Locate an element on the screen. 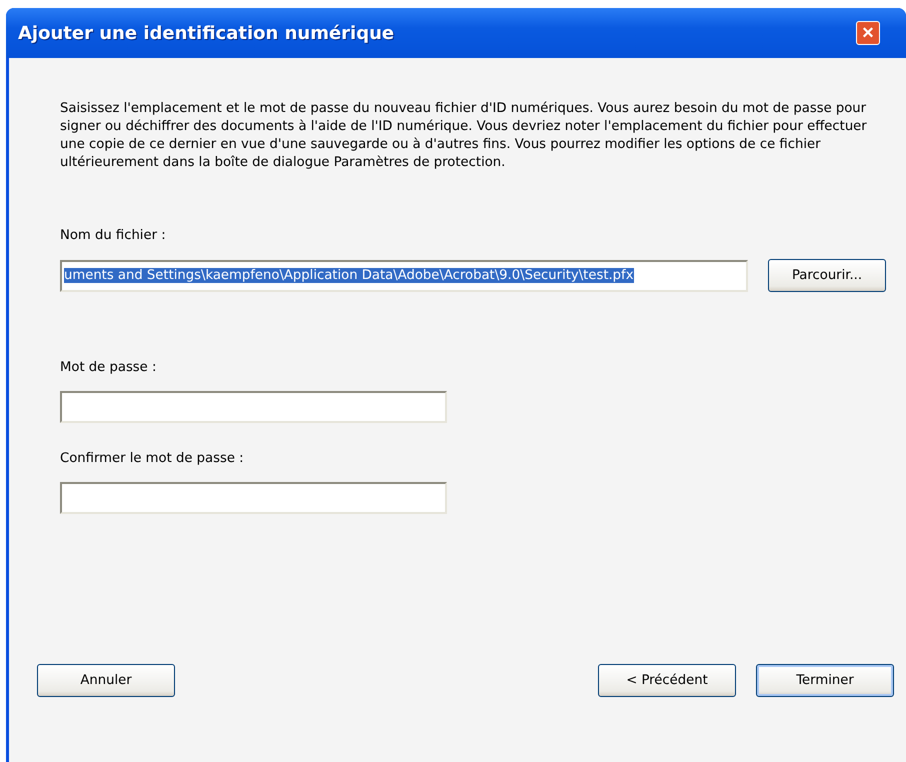 This screenshot has height=762, width=906. intro-text: Saisissez l'emplacement et le mot de passe du nouveau fichier d'ID numériques. Vous aurez besoin du mot de passe pour signer ou déchiffrer des documents à l'aide de l'ID numérique. Vous devriez noter l'emplacement du fichier pour effectuer une copie de ce dernier en vue d'une sauvegarde ou à d'autres fins. Vous pourrez modifier les options de ce fichier ultérieurement dans la boîte de dialogue Paramètres de protection. is located at coordinates (464, 136).